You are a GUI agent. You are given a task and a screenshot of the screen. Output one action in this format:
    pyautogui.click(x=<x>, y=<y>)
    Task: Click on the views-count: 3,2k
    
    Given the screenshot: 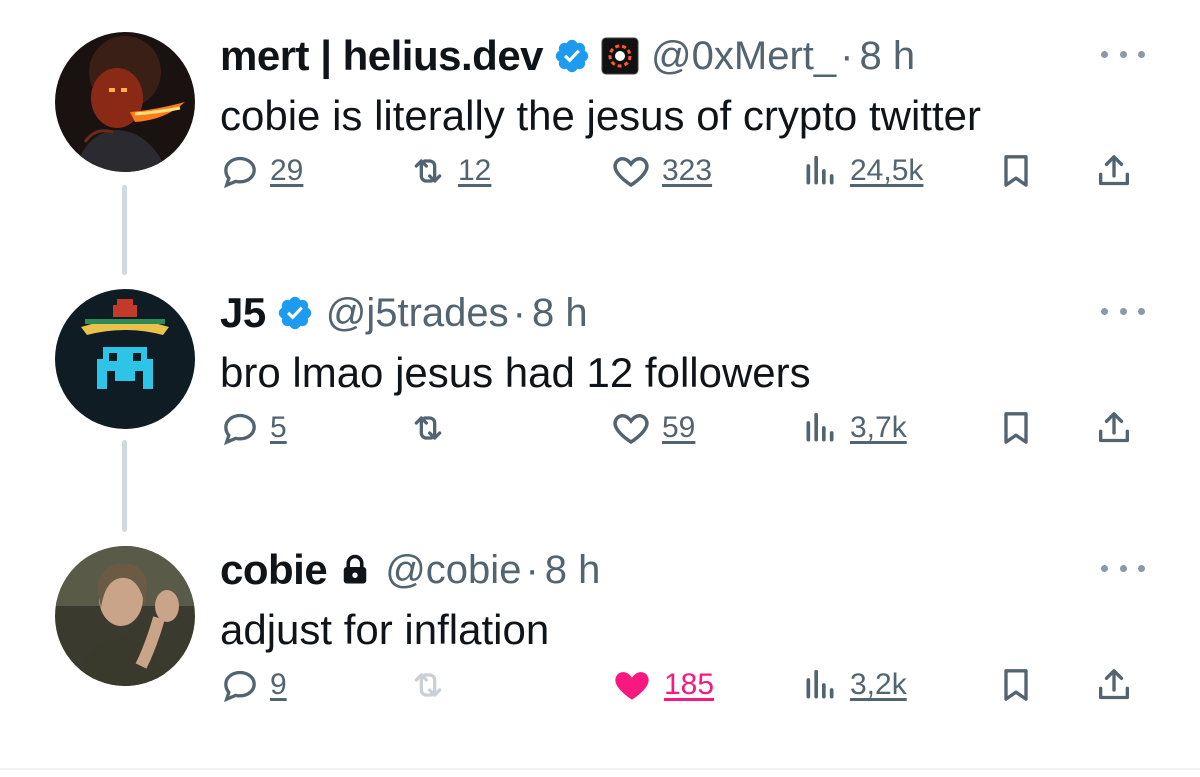 What is the action you would take?
    pyautogui.click(x=878, y=684)
    